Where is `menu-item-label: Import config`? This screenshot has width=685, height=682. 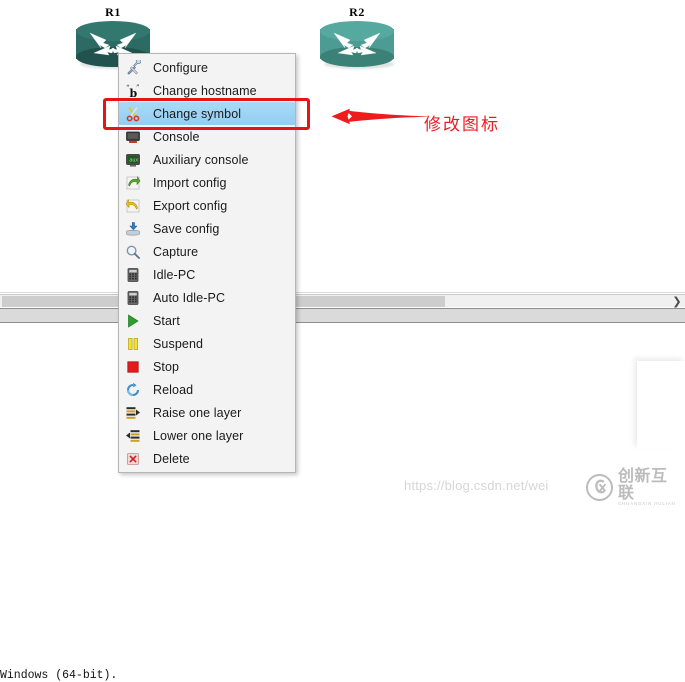 menu-item-label: Import config is located at coordinates (190, 182).